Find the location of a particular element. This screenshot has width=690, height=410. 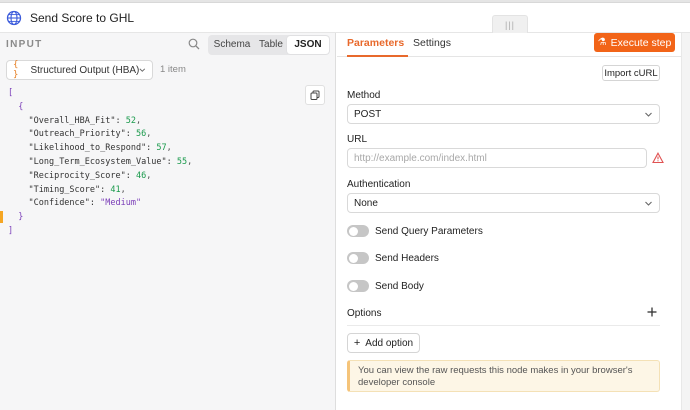

send-headers-toggle: Send Headers is located at coordinates (393, 258).